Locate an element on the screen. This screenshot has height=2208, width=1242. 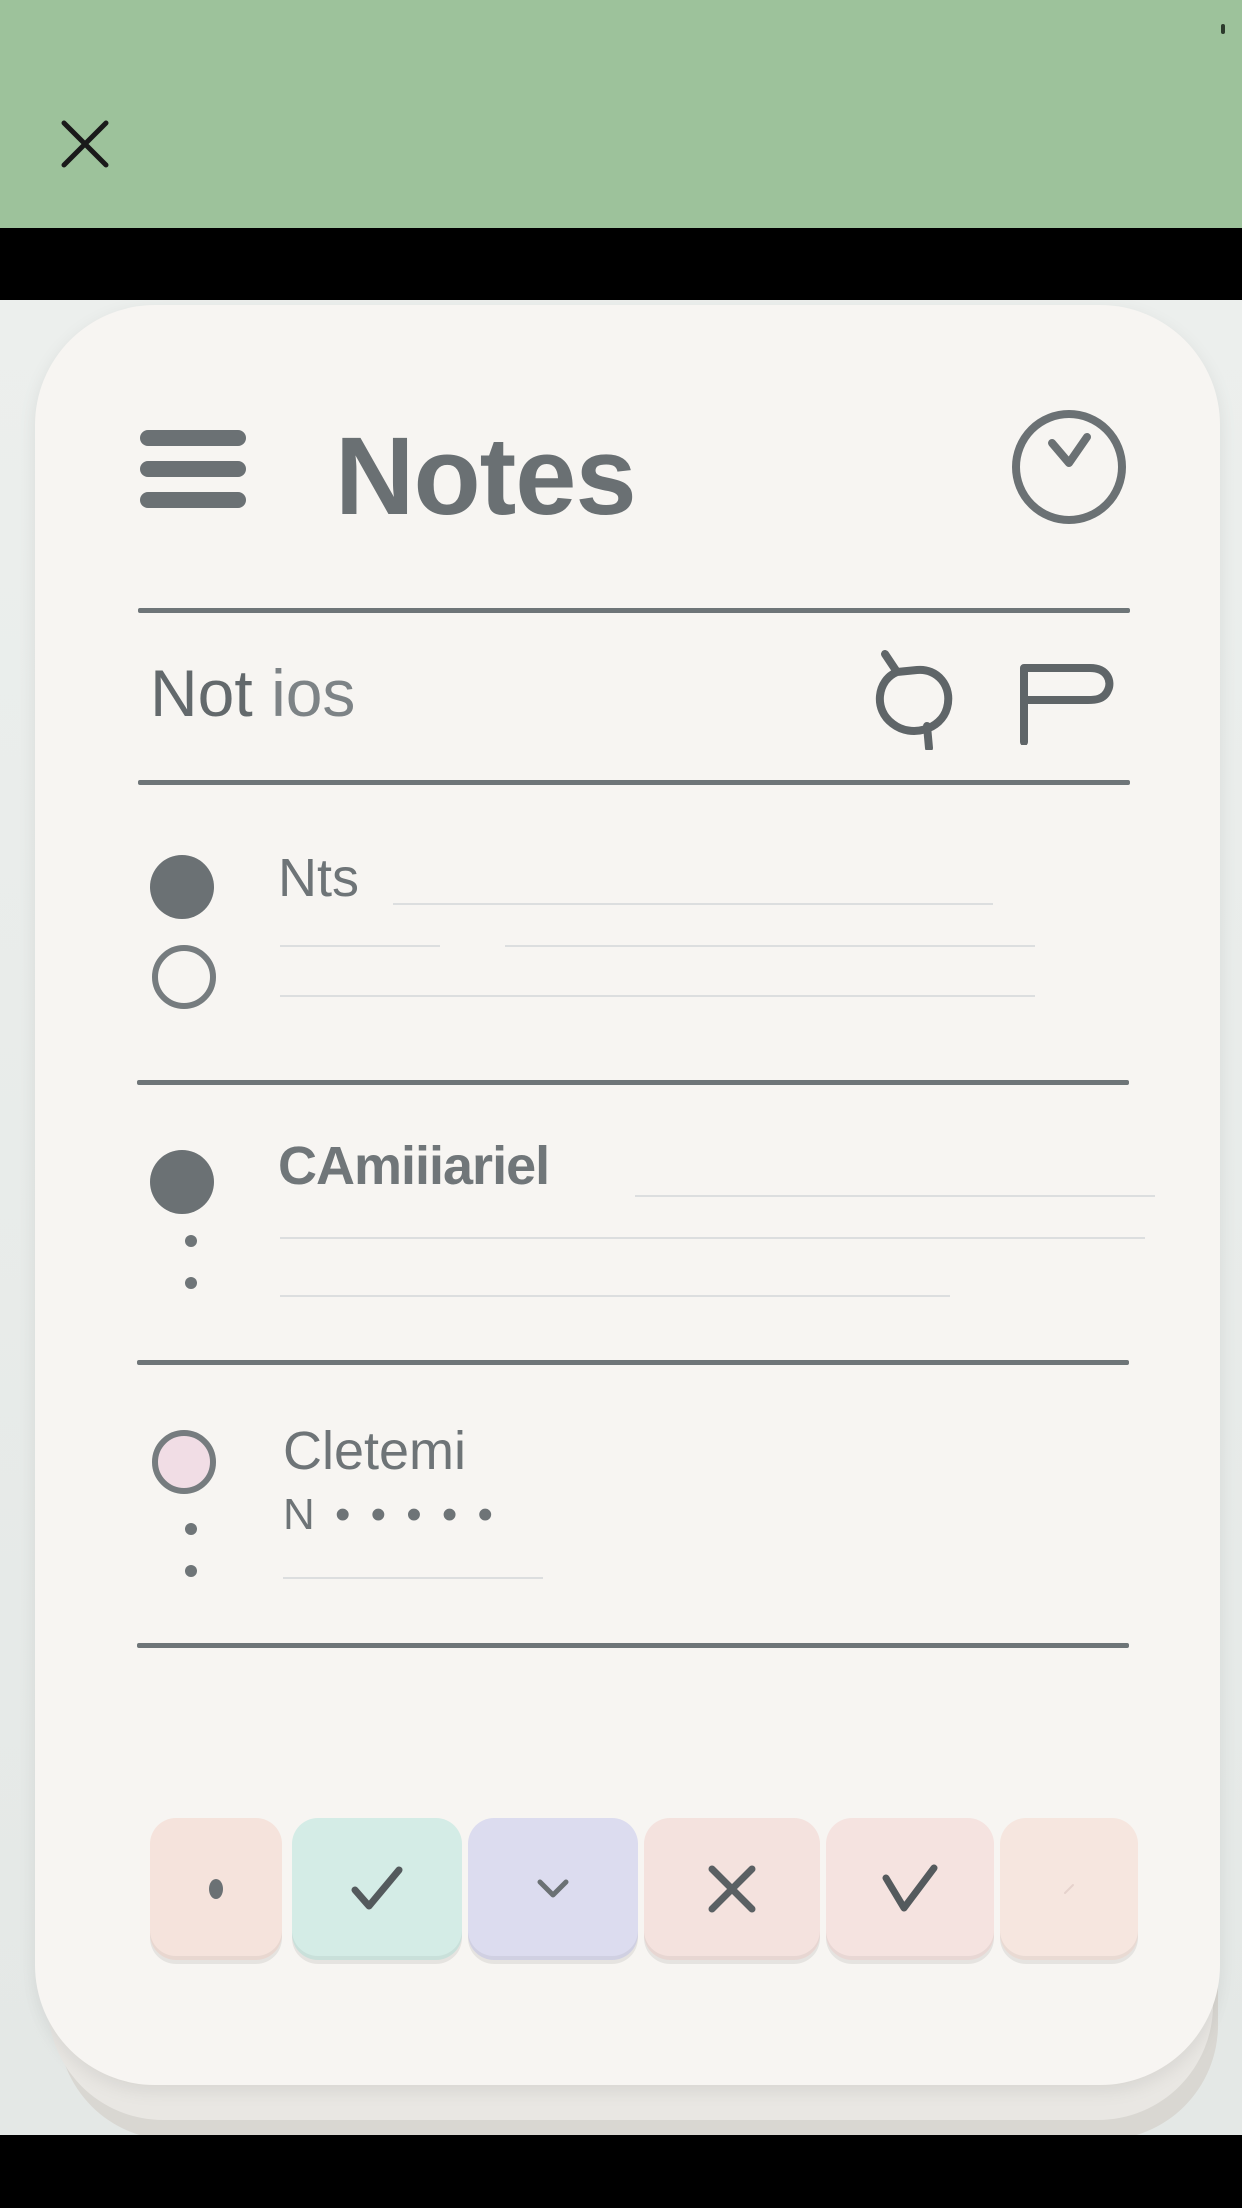
top-bar is located at coordinates (621, 114).